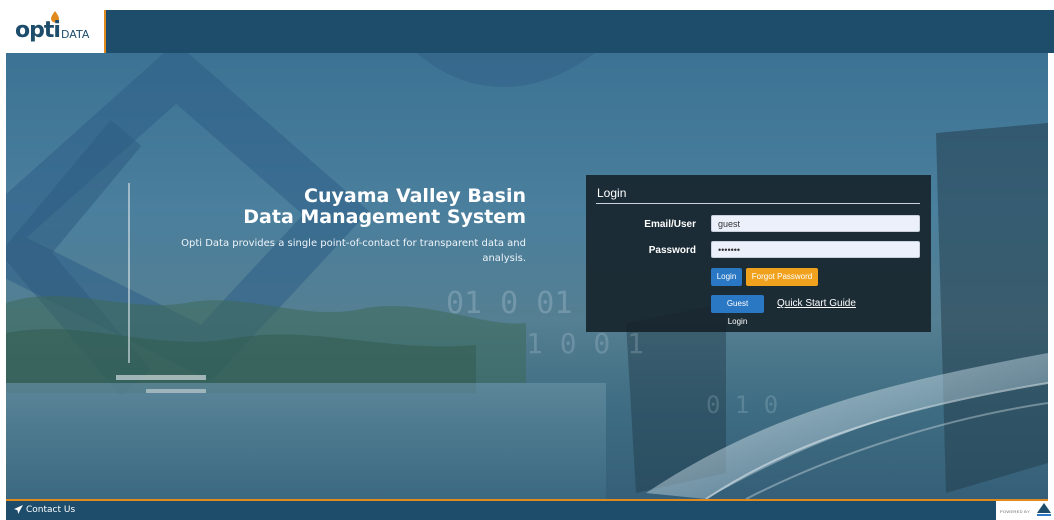 The image size is (1054, 520). I want to click on powered-by-badge: POWERED BY, so click(1025, 510).